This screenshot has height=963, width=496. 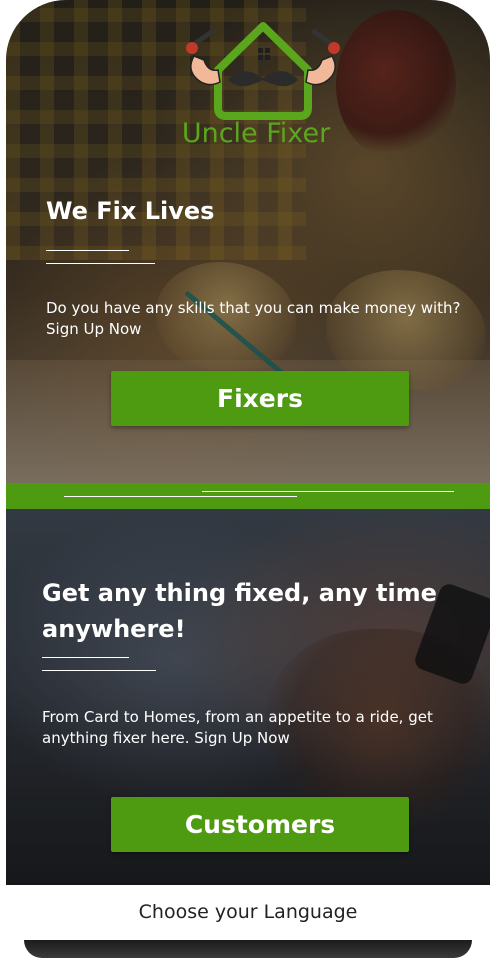 What do you see at coordinates (260, 398) in the screenshot?
I see `fixers-button: Fixers` at bounding box center [260, 398].